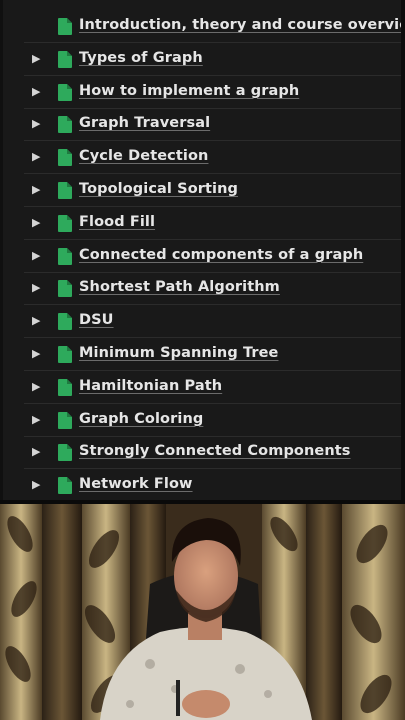 This screenshot has width=405, height=720. Describe the element at coordinates (213, 125) in the screenshot. I see `page-row: ▶ Graph Traversal` at that location.